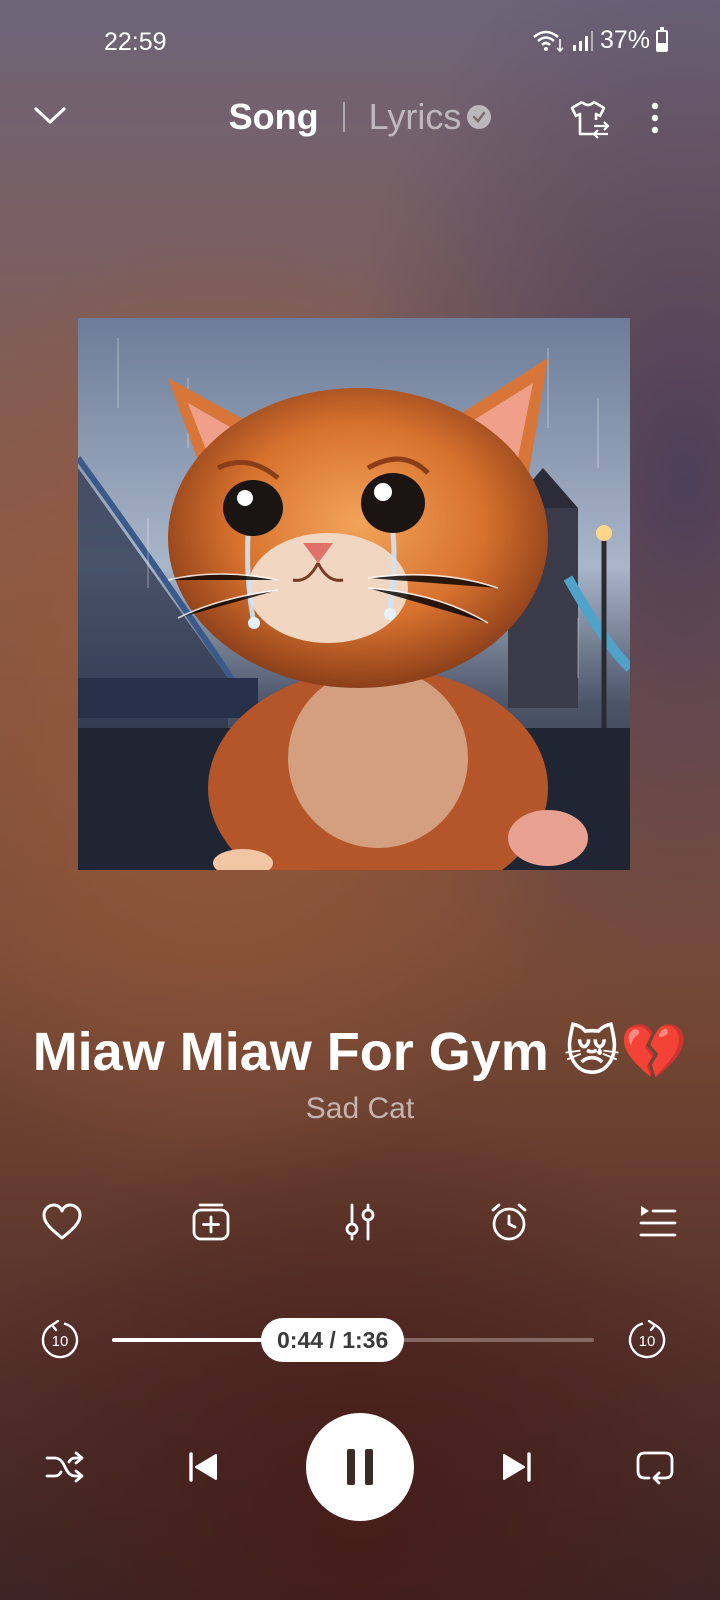 The height and width of the screenshot is (1600, 720). I want to click on battery-percent: 37%, so click(624, 40).